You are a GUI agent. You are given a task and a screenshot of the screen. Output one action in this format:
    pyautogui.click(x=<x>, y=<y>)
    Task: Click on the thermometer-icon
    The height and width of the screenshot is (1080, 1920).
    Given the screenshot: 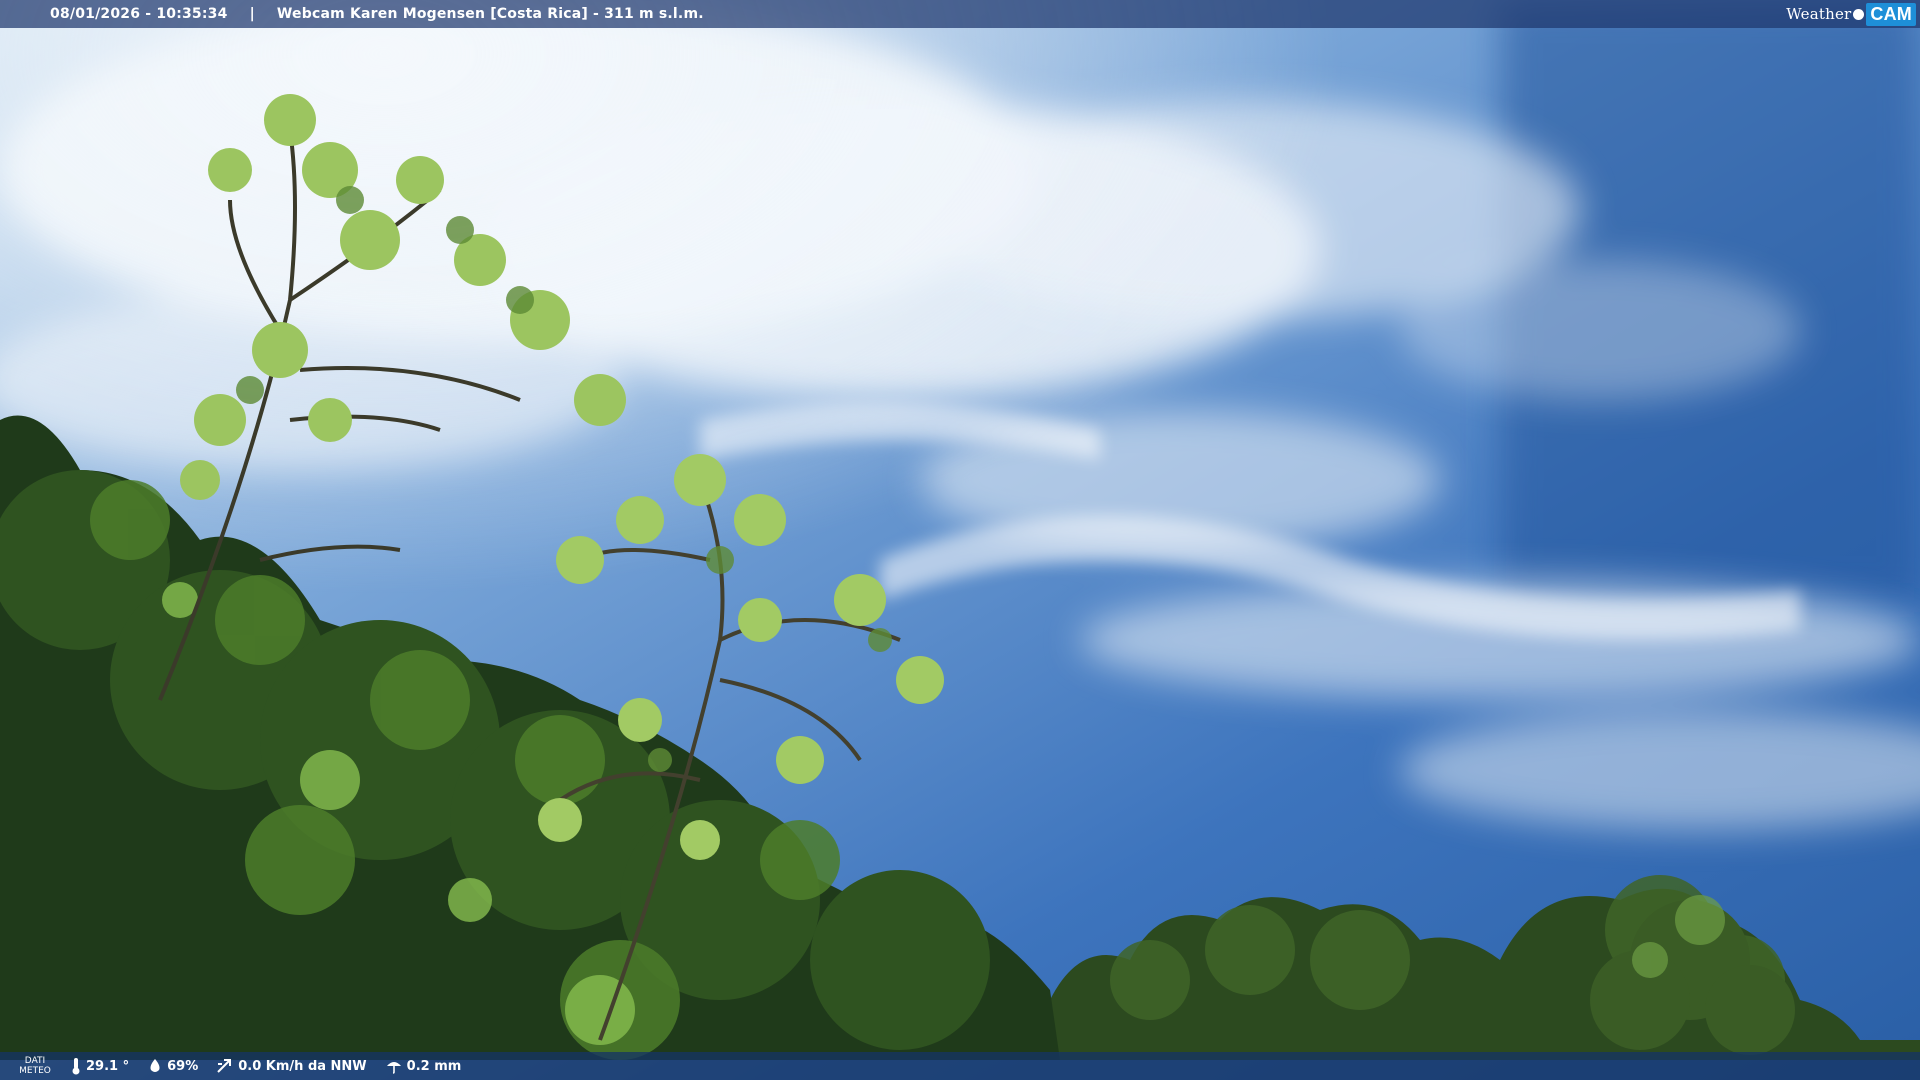 What is the action you would take?
    pyautogui.click(x=76, y=1066)
    